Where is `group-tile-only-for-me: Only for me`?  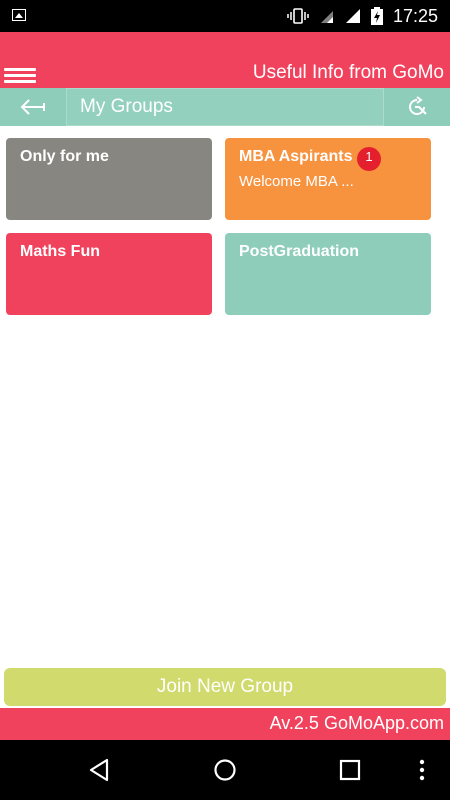 group-tile-only-for-me: Only for me is located at coordinates (109, 179).